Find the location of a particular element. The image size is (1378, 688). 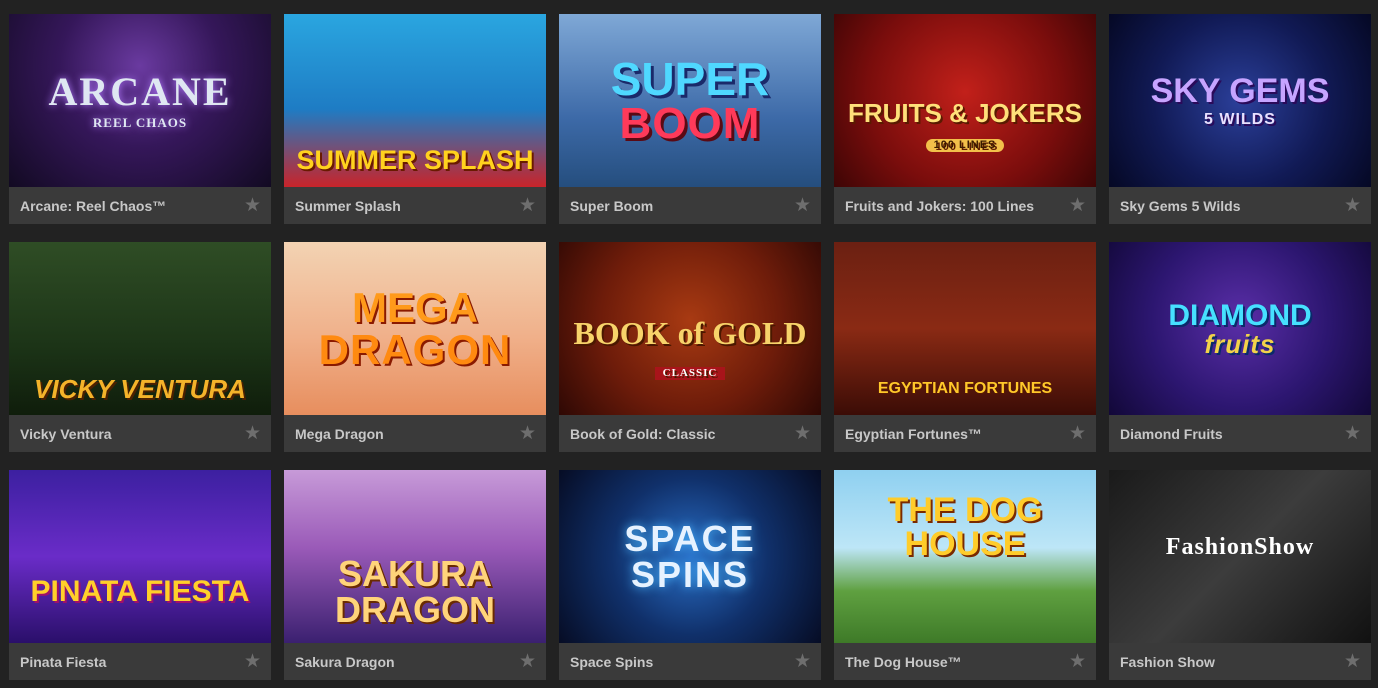

game-logo: SUPER BOOM is located at coordinates (690, 101).